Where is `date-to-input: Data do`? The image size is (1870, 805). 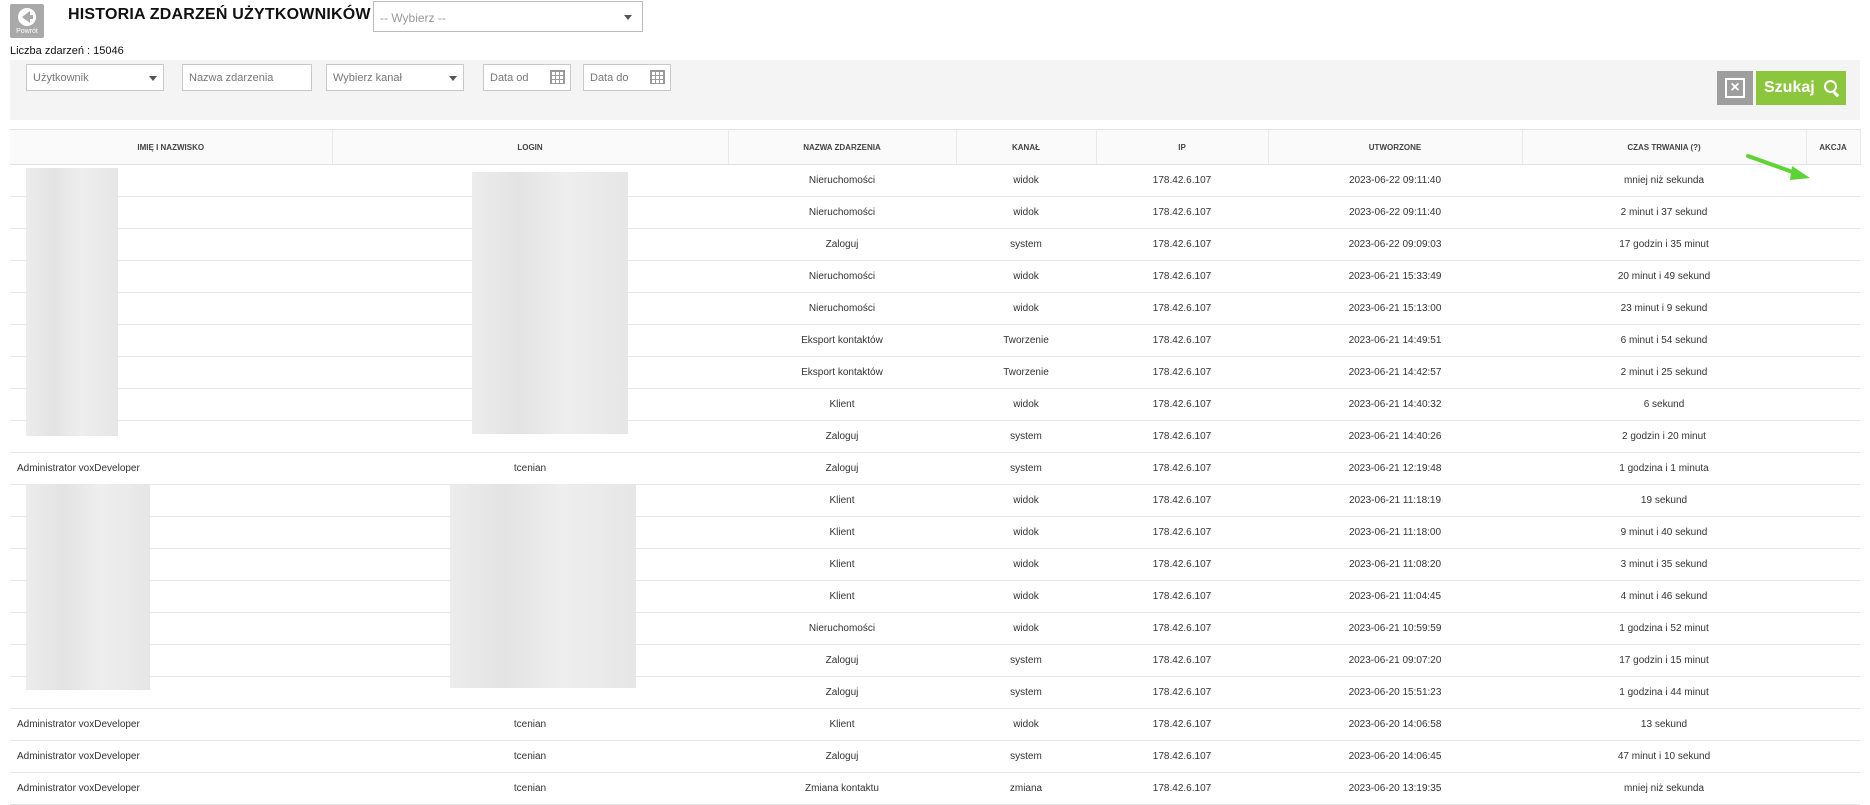 date-to-input: Data do is located at coordinates (627, 77).